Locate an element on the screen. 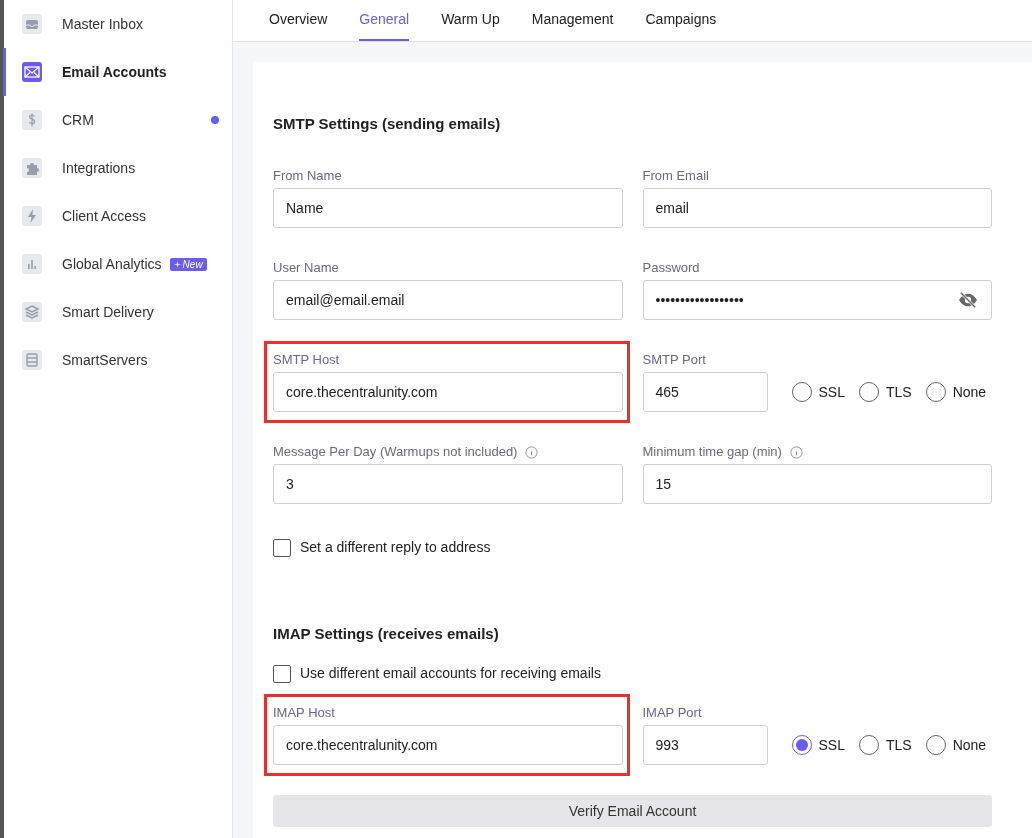  field-label: SMTP Port is located at coordinates (674, 360).